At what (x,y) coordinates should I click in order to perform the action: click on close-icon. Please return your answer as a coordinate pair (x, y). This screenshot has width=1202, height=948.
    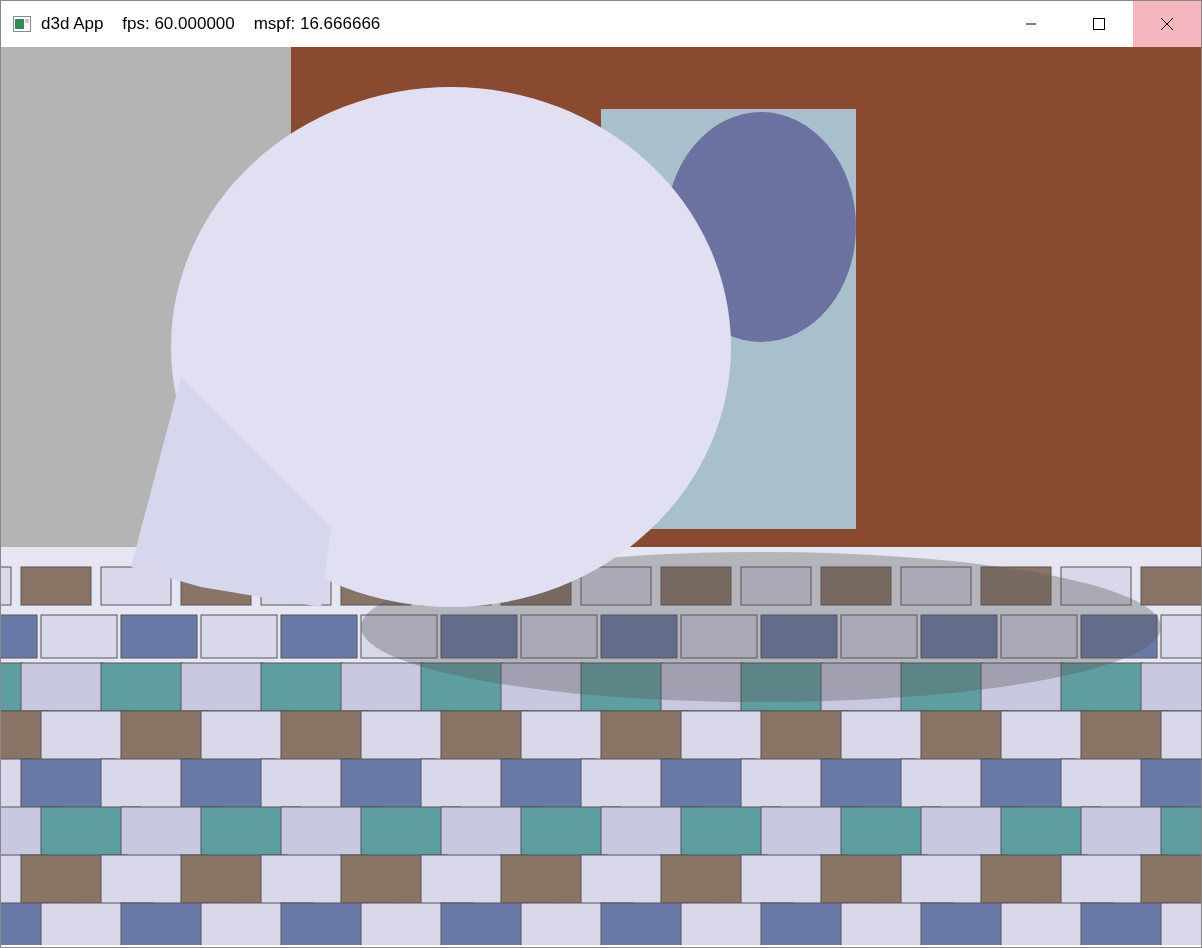
    Looking at the image, I should click on (1167, 24).